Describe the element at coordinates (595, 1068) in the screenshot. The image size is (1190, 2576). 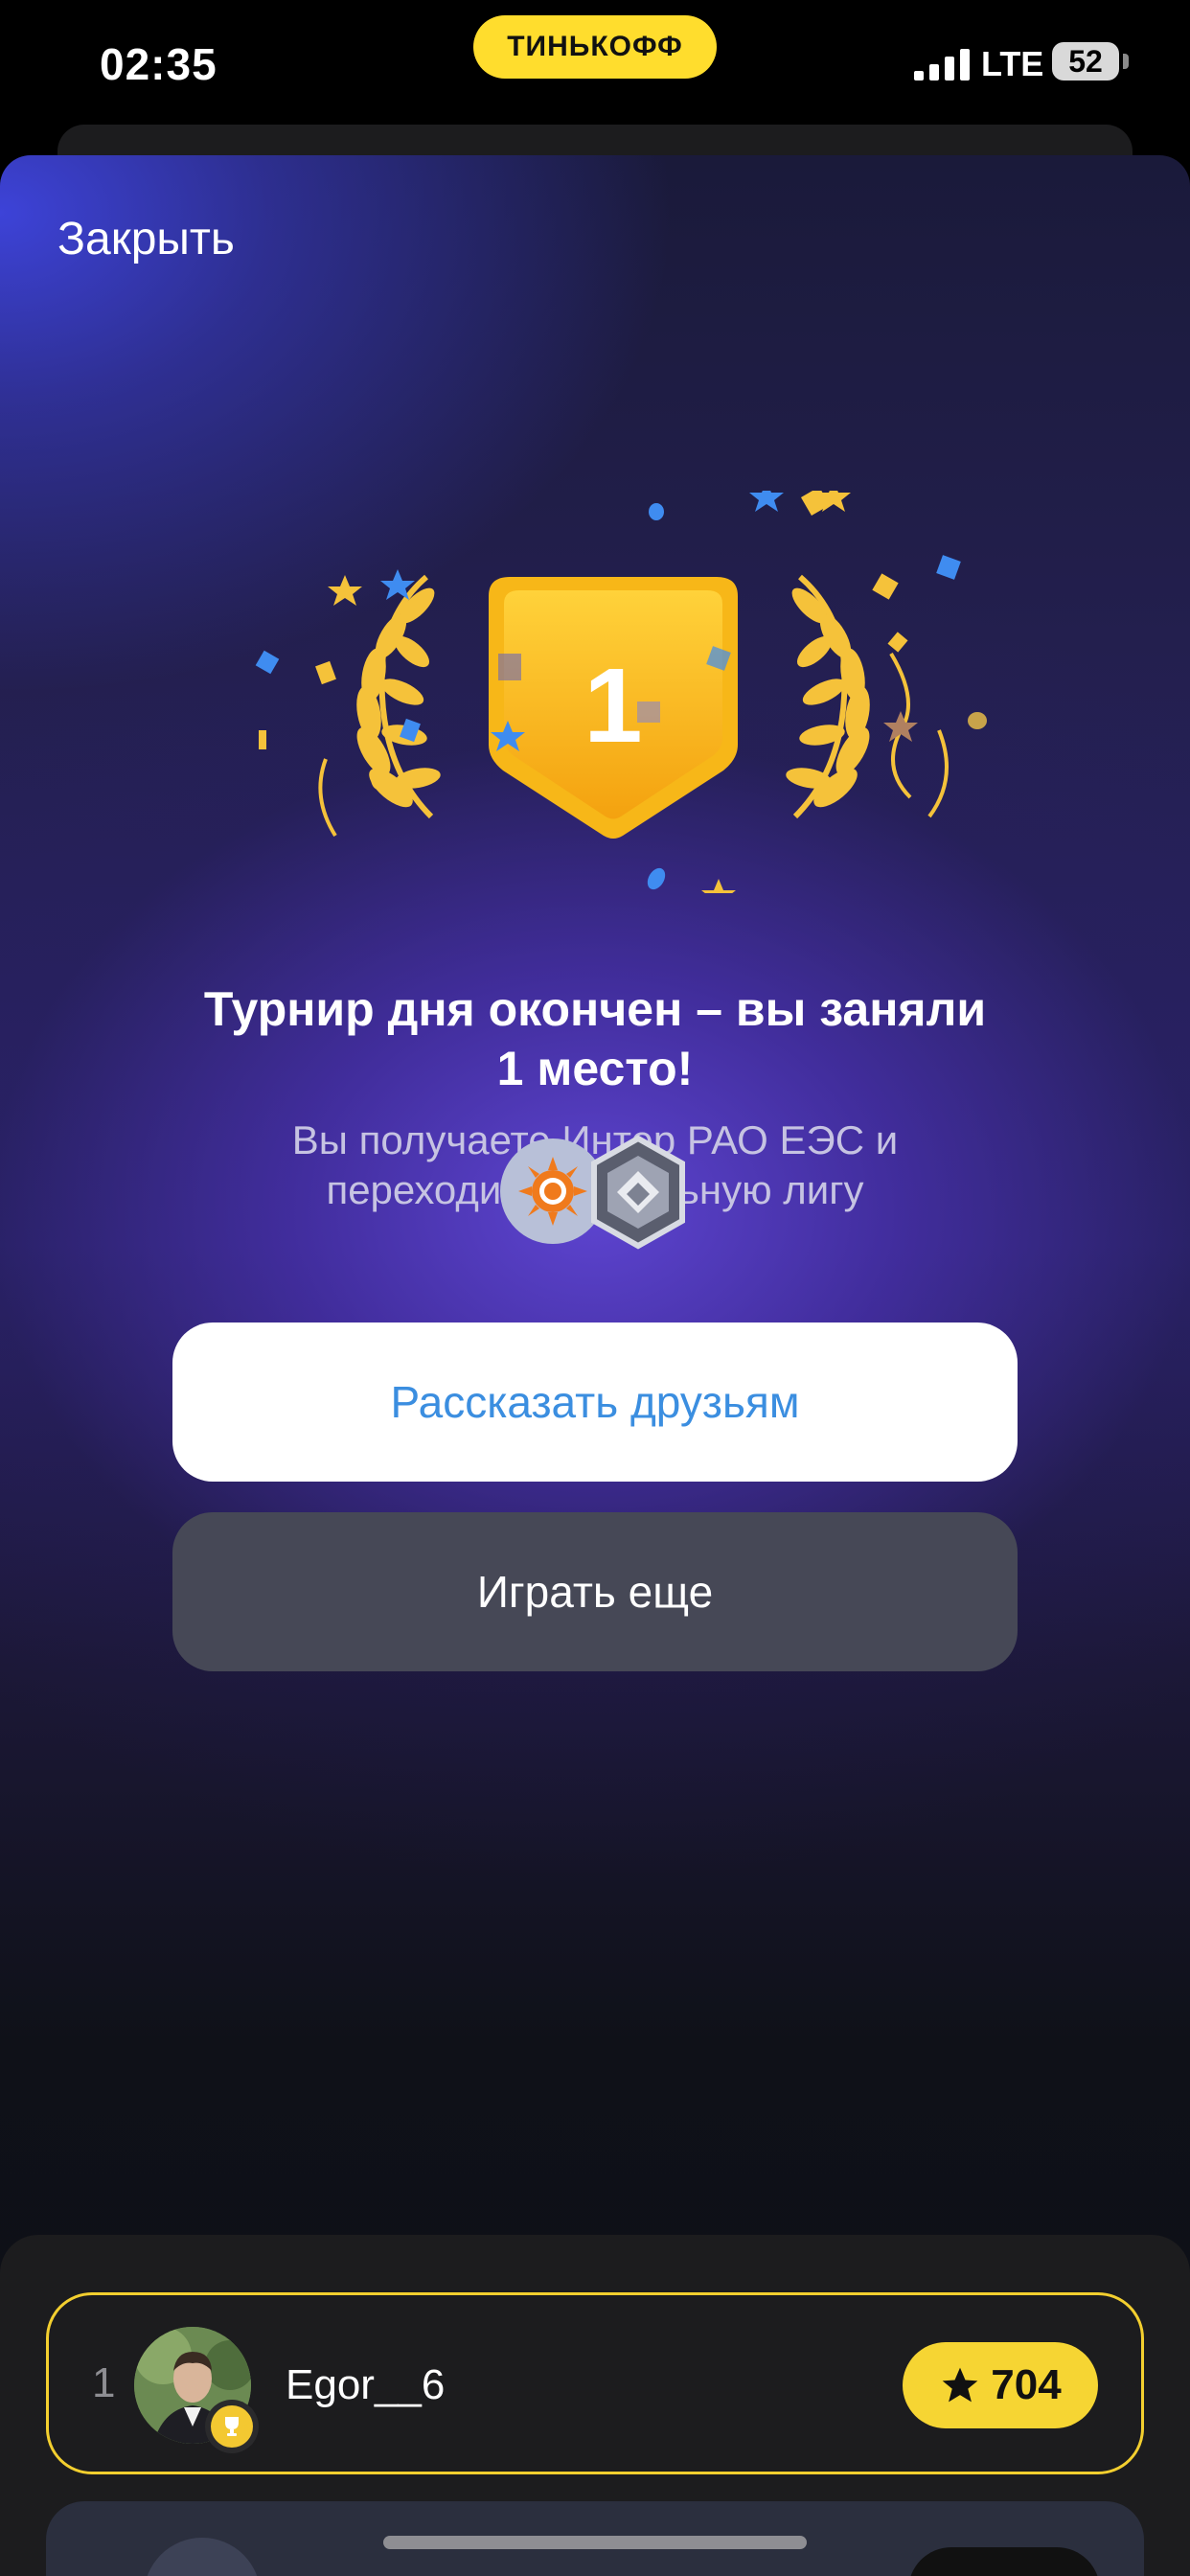
I see `headline-line-2: 1 место!` at that location.